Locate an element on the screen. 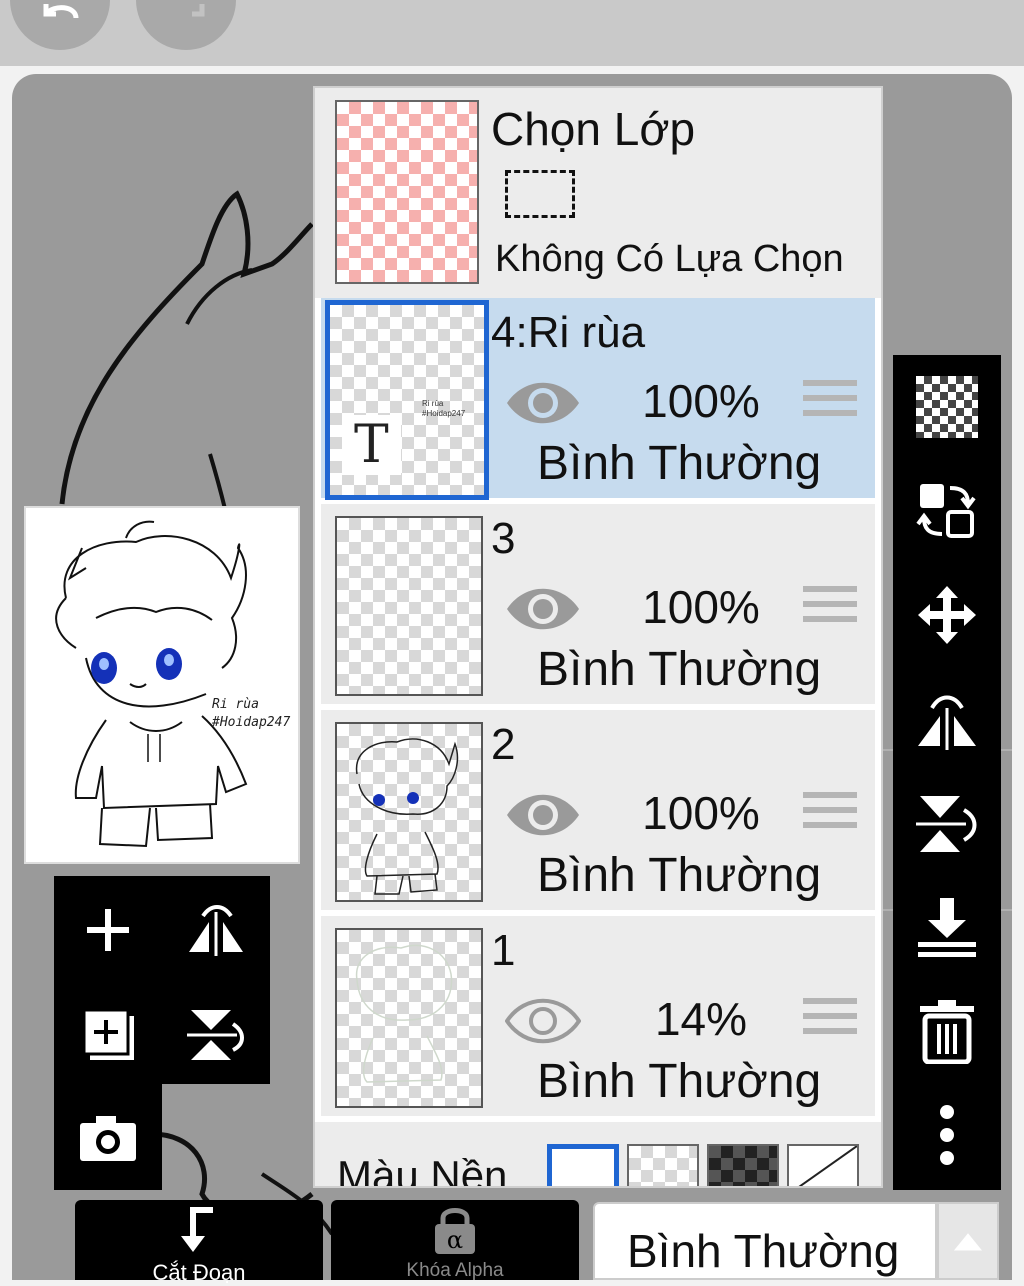 This screenshot has width=1024, height=1286. layer-thumbnail: T Ri rùa #Hoidap247 is located at coordinates (407, 400).